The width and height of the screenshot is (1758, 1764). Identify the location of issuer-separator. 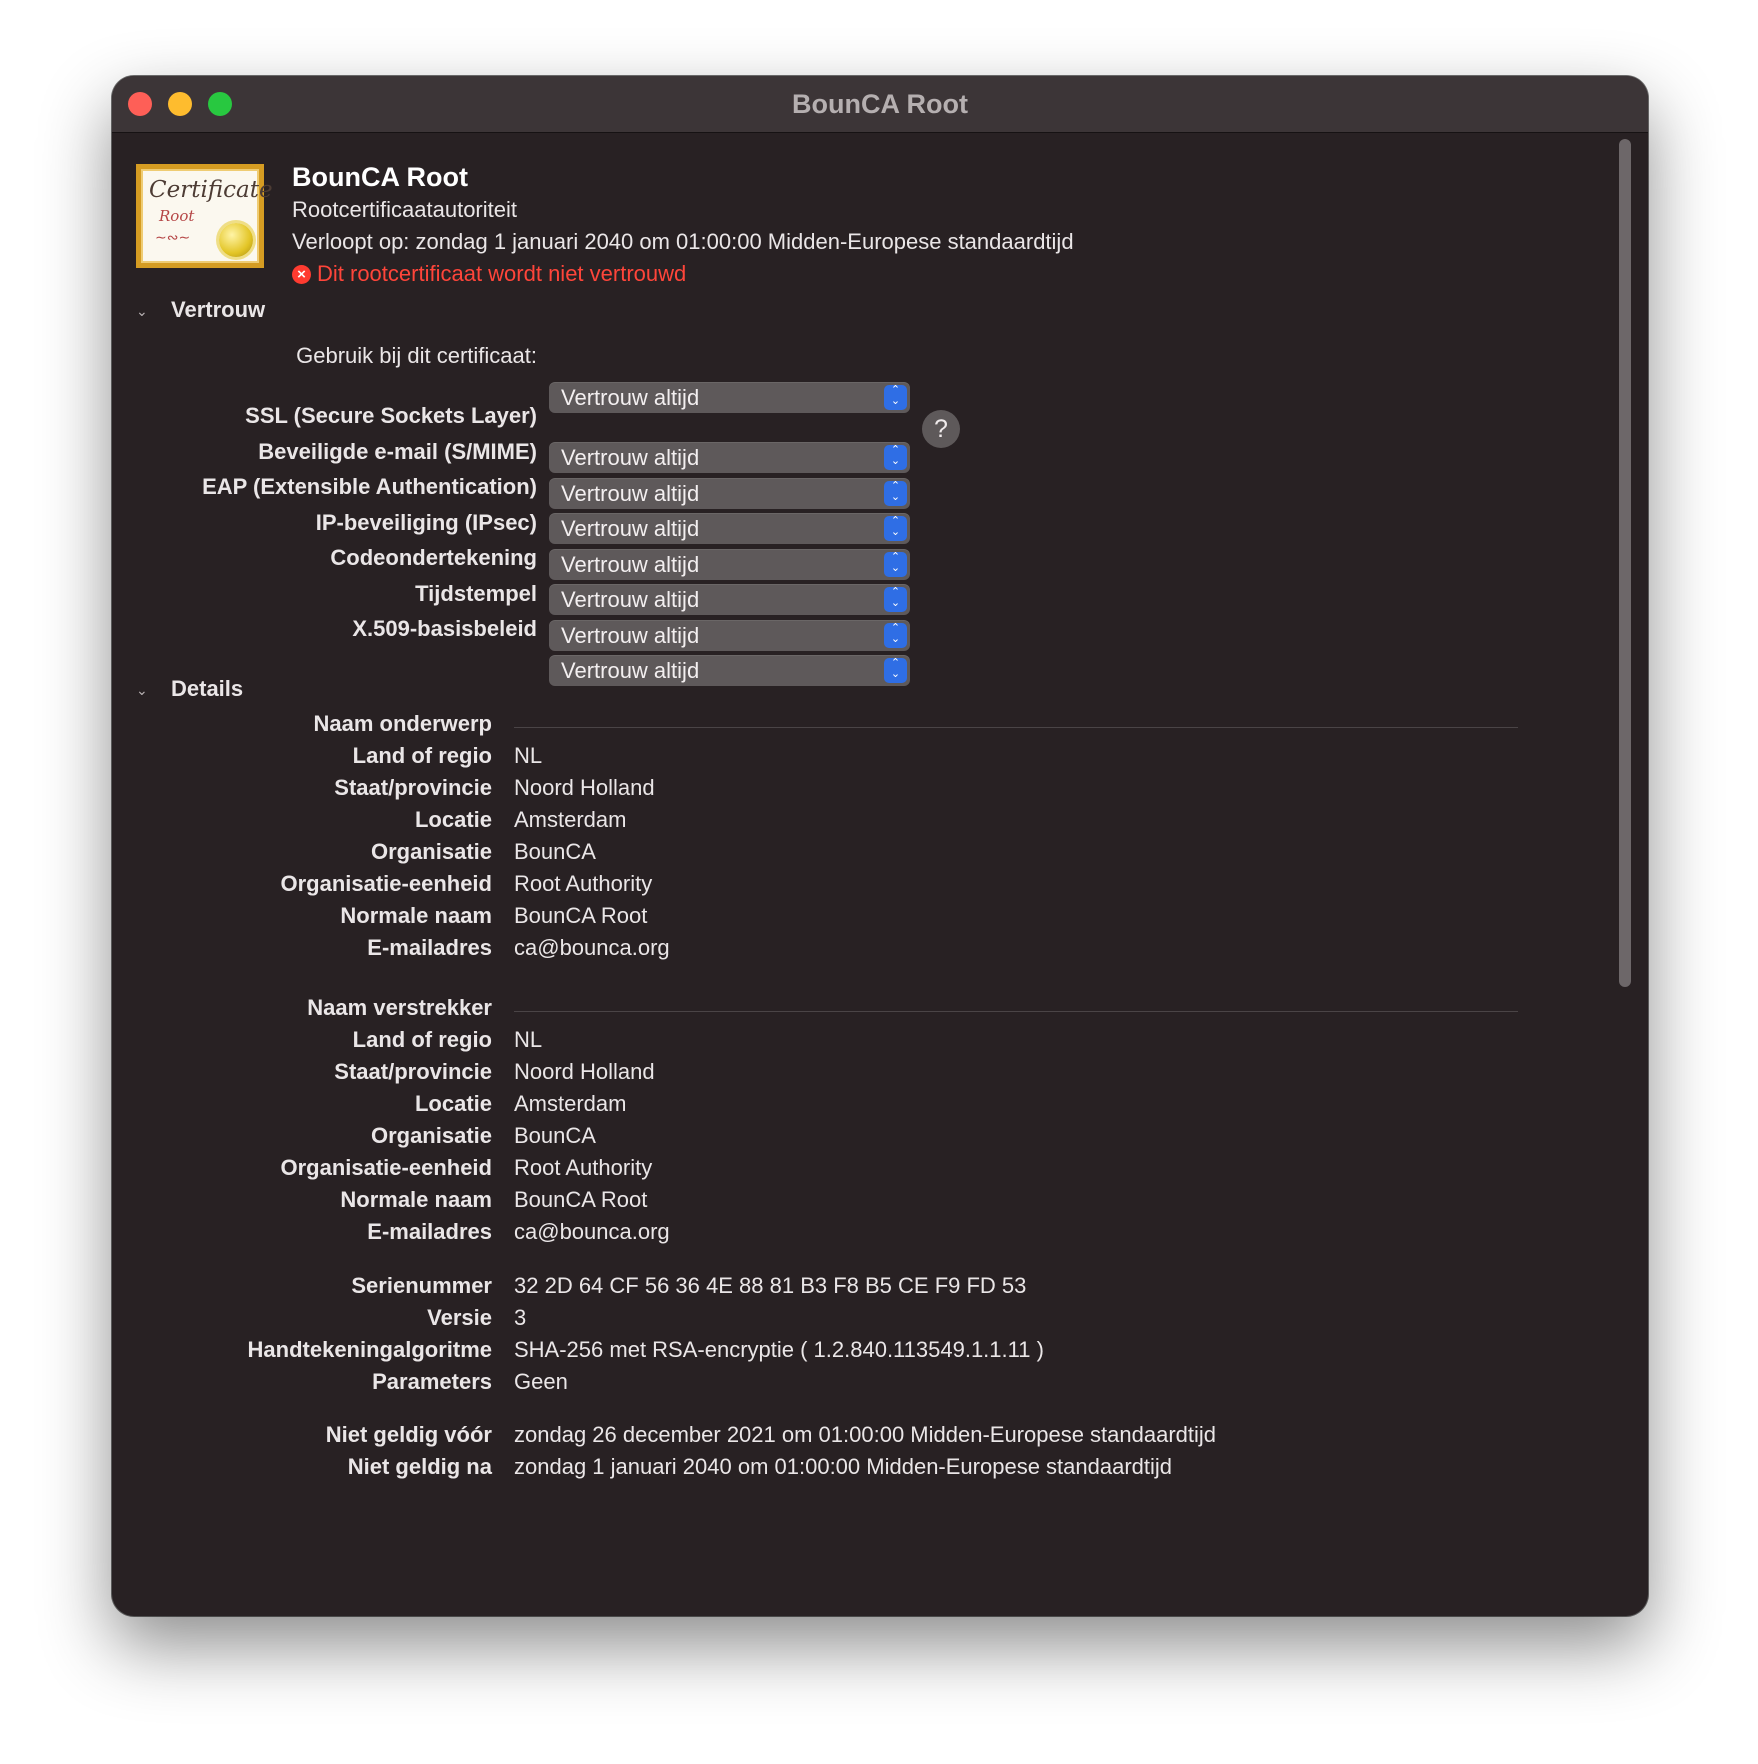
(1016, 1011).